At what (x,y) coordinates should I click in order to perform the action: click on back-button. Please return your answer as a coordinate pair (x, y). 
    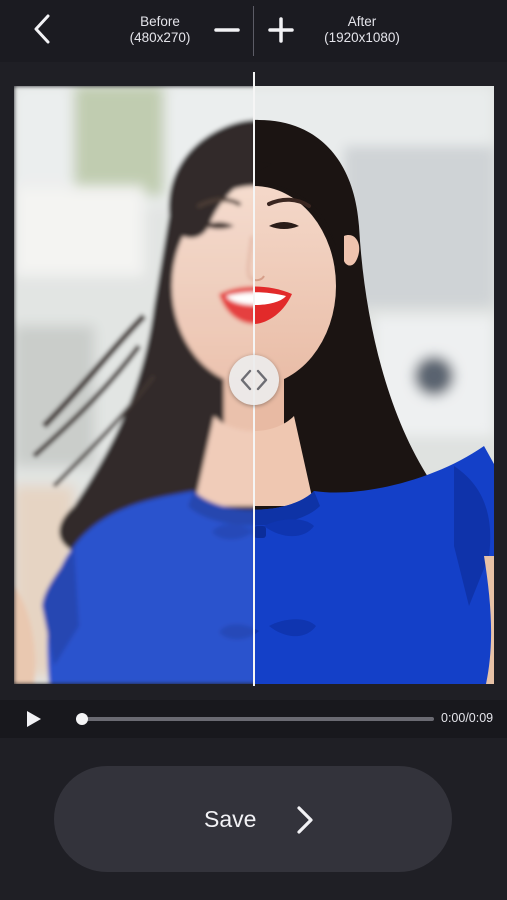
    Looking at the image, I should click on (42, 29).